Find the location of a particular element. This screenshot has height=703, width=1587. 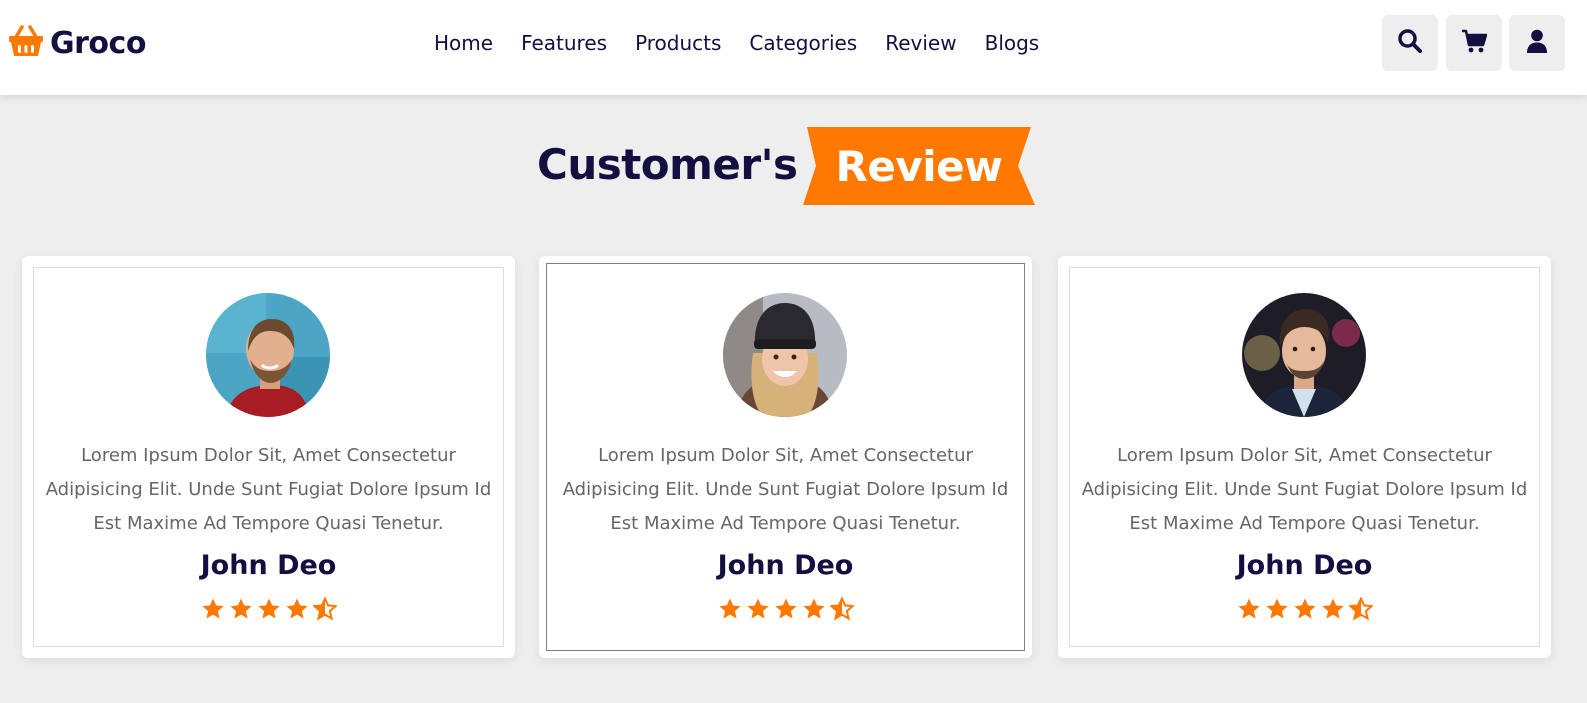

nav-link-categories: Categories is located at coordinates (803, 43).